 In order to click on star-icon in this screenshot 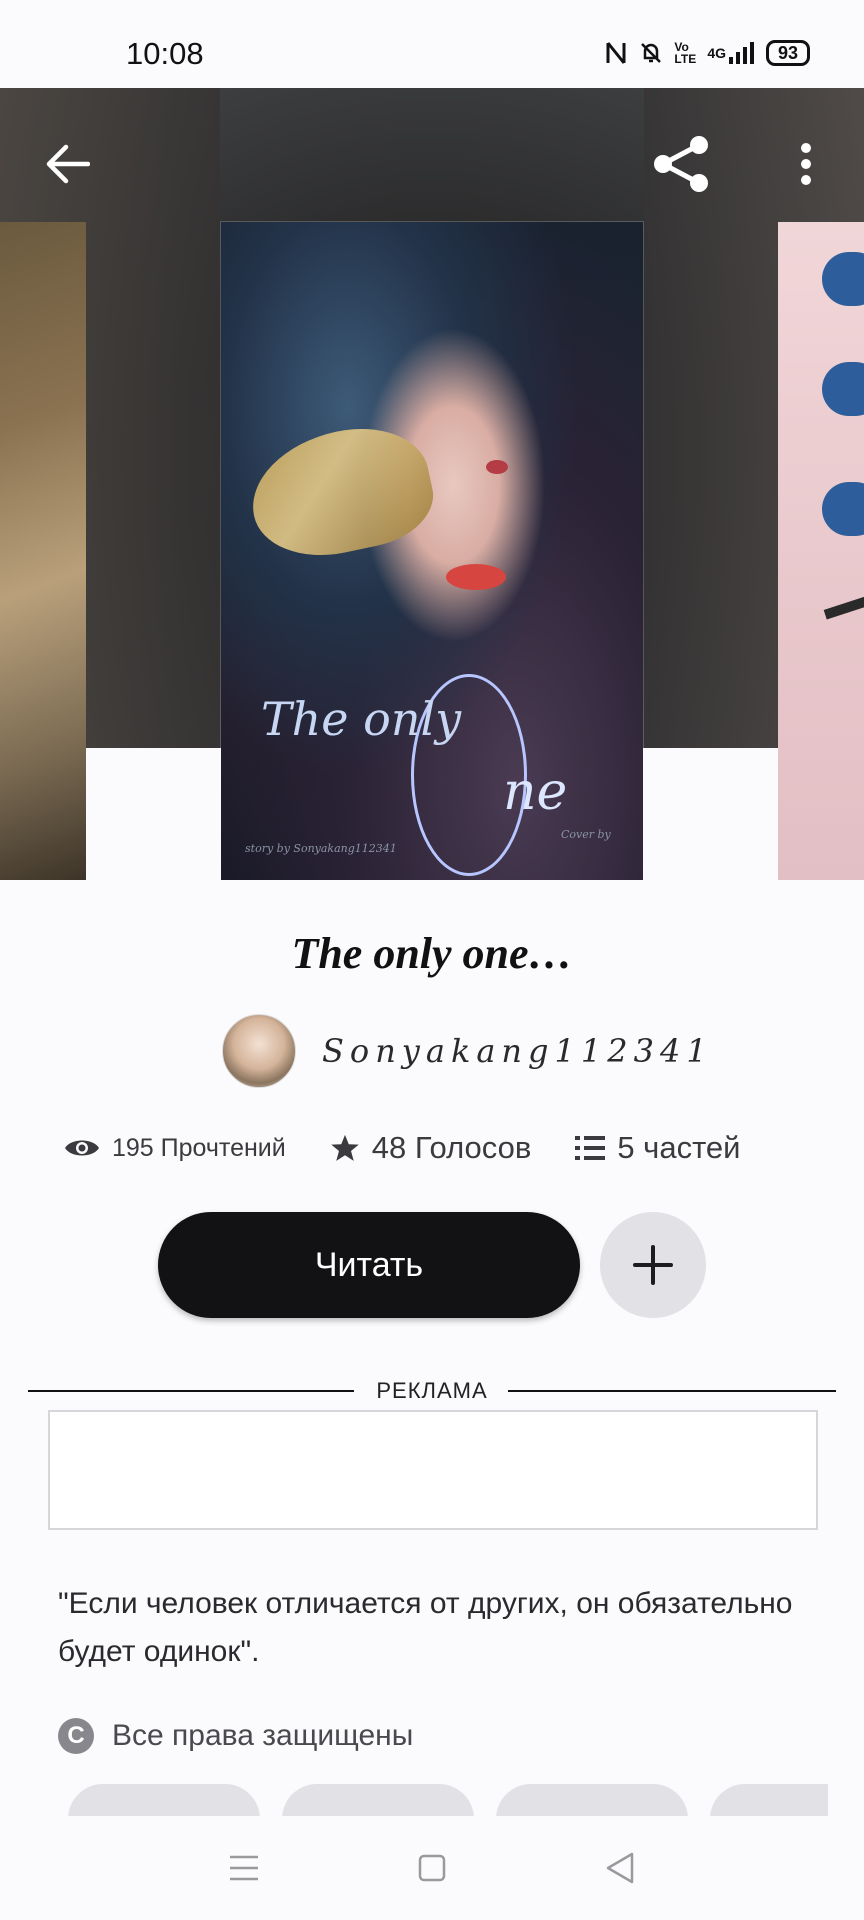, I will do `click(344, 1147)`.